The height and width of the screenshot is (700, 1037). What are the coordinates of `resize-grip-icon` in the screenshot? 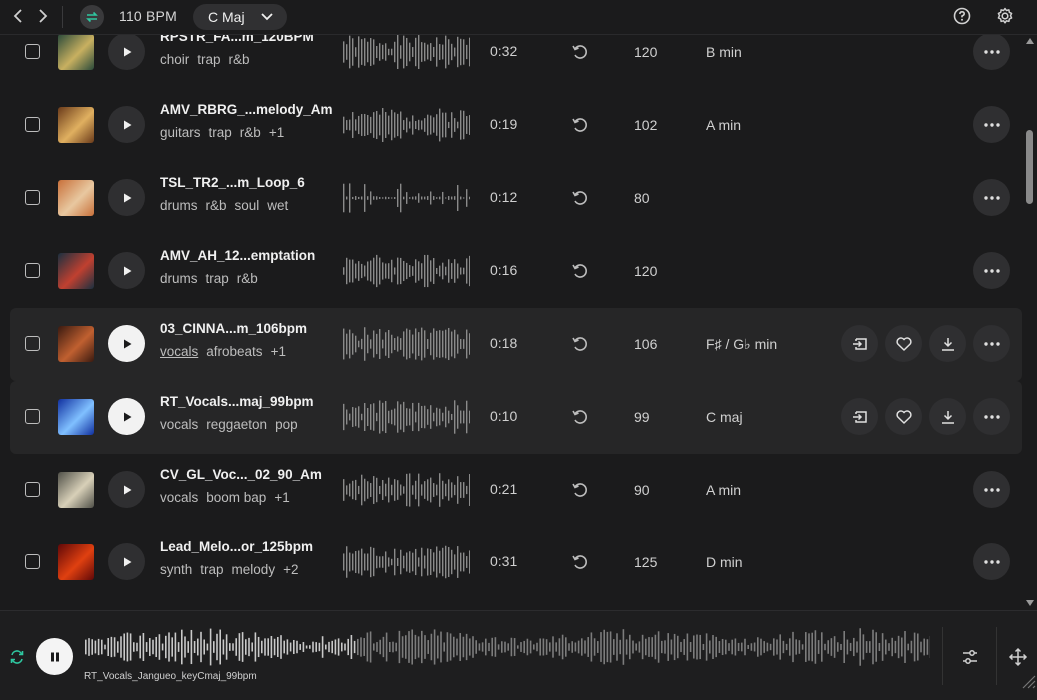 It's located at (1028, 681).